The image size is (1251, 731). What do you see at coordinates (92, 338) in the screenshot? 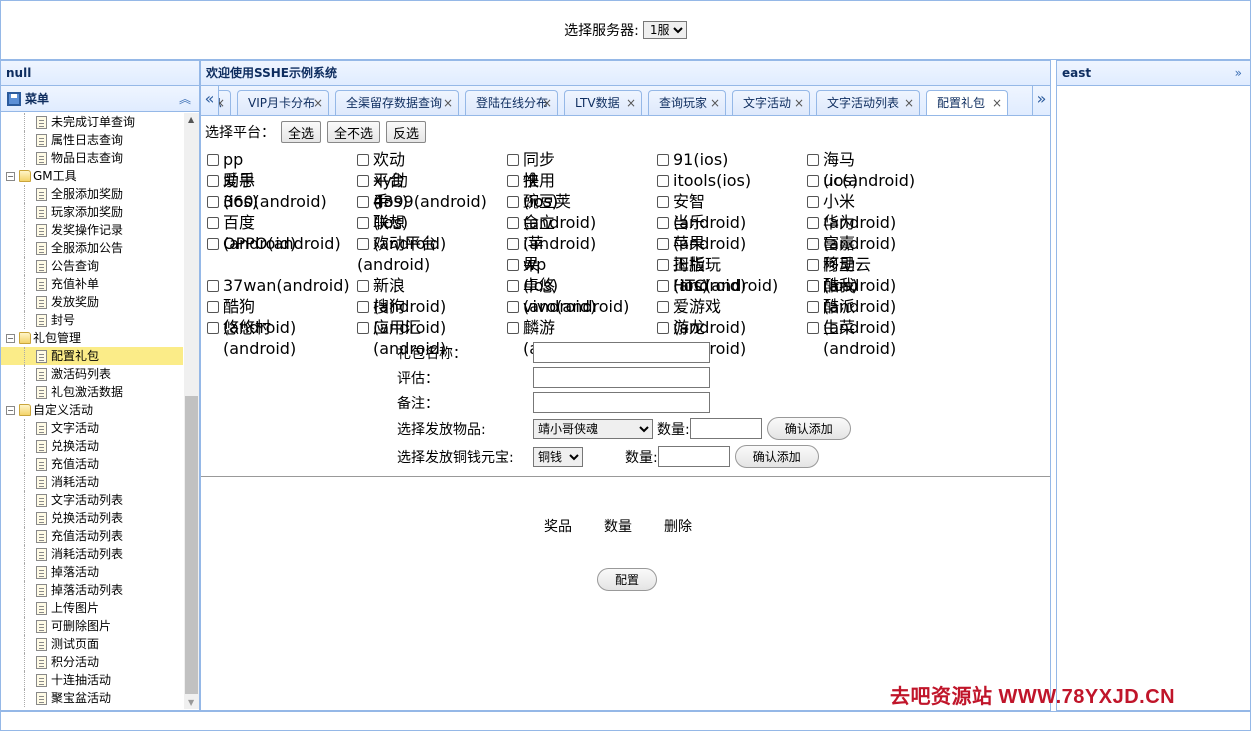
I see `tree-folder: − 礼包管理` at bounding box center [92, 338].